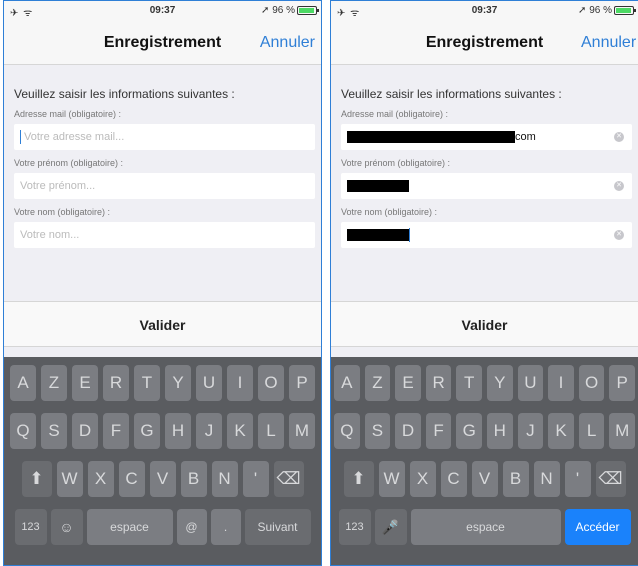 The height and width of the screenshot is (566, 638). What do you see at coordinates (378, 186) in the screenshot?
I see `redacted-firstname` at bounding box center [378, 186].